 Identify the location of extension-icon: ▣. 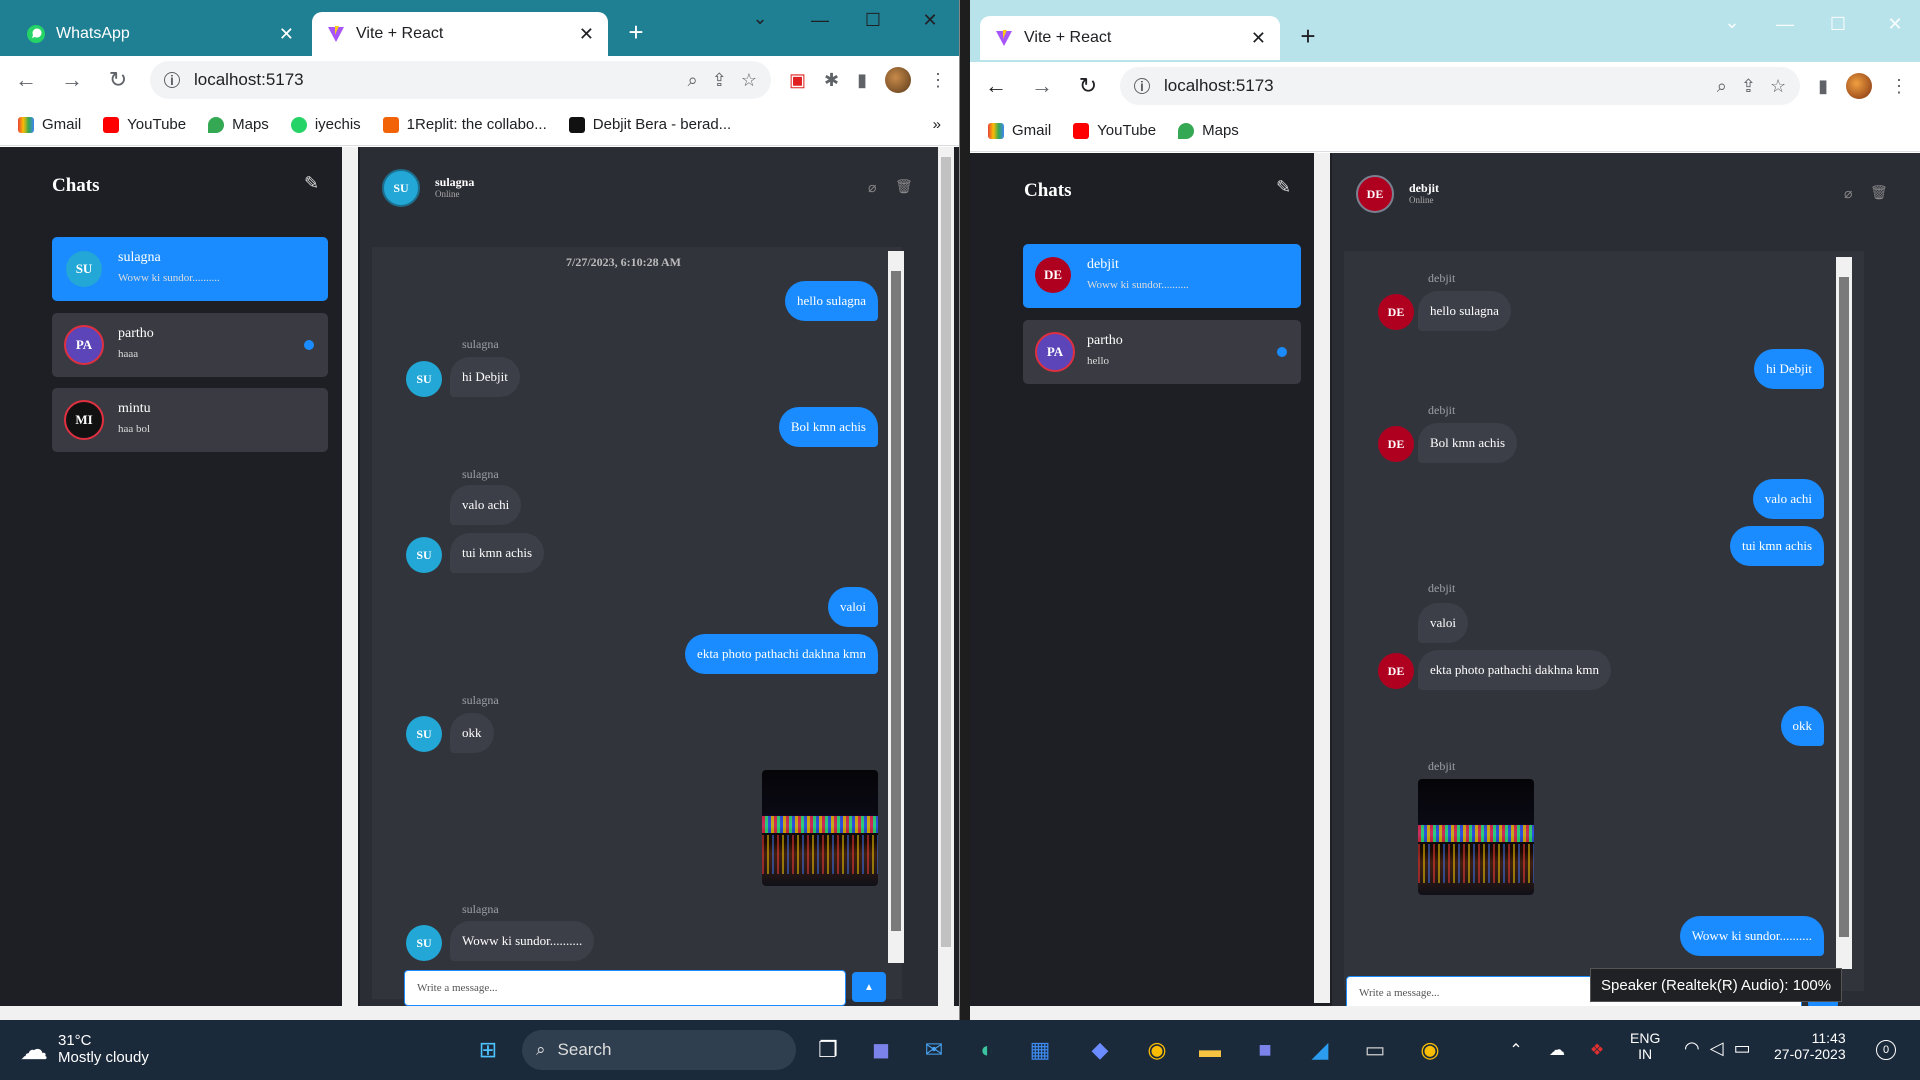
(797, 80).